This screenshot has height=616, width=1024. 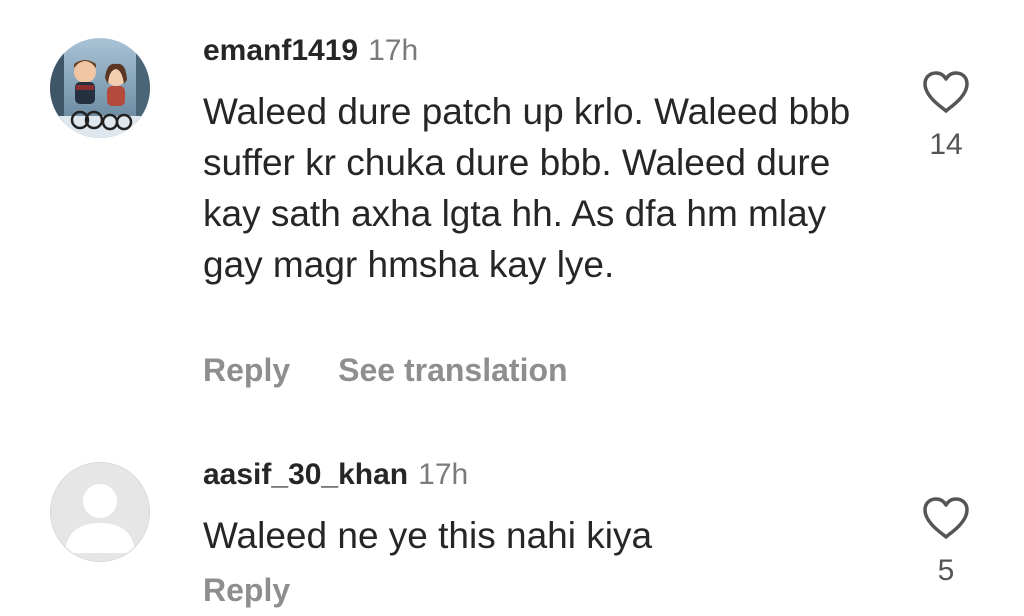 What do you see at coordinates (305, 475) in the screenshot?
I see `username: aasif_30_khan` at bounding box center [305, 475].